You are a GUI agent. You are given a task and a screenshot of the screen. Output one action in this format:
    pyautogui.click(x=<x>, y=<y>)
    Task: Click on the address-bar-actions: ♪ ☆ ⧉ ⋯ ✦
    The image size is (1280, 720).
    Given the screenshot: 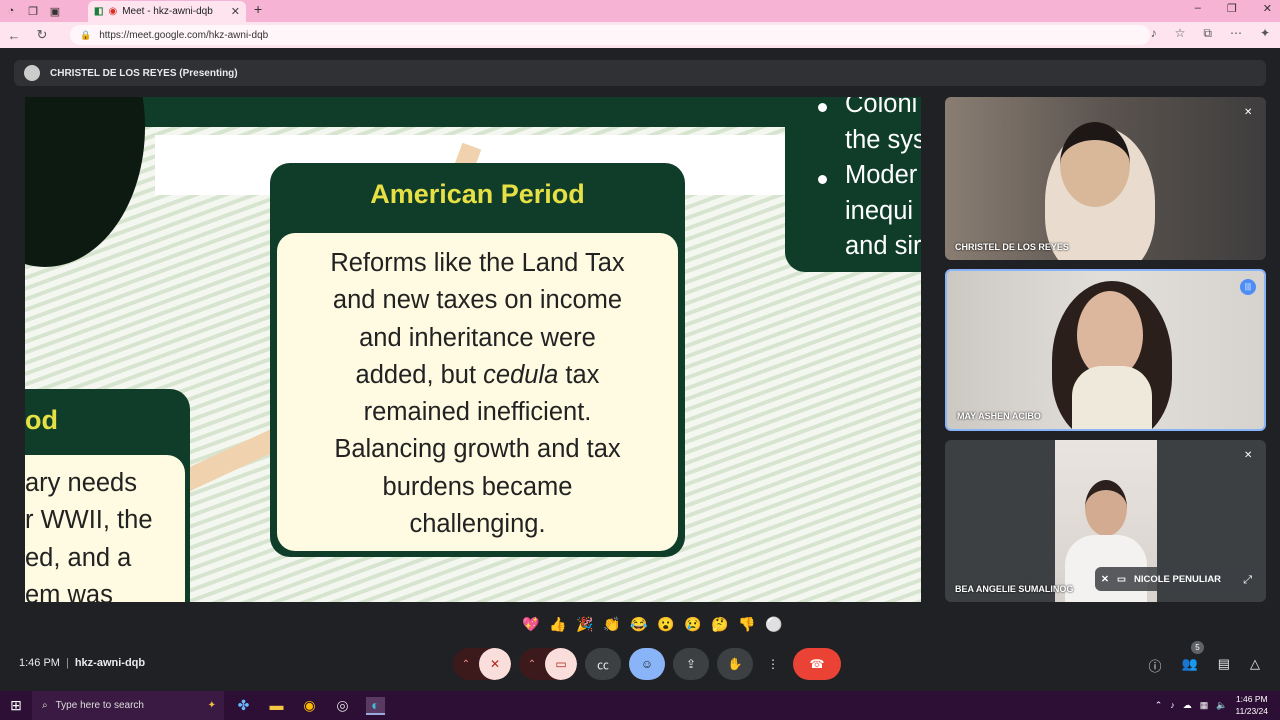 What is the action you would take?
    pyautogui.click(x=1210, y=33)
    